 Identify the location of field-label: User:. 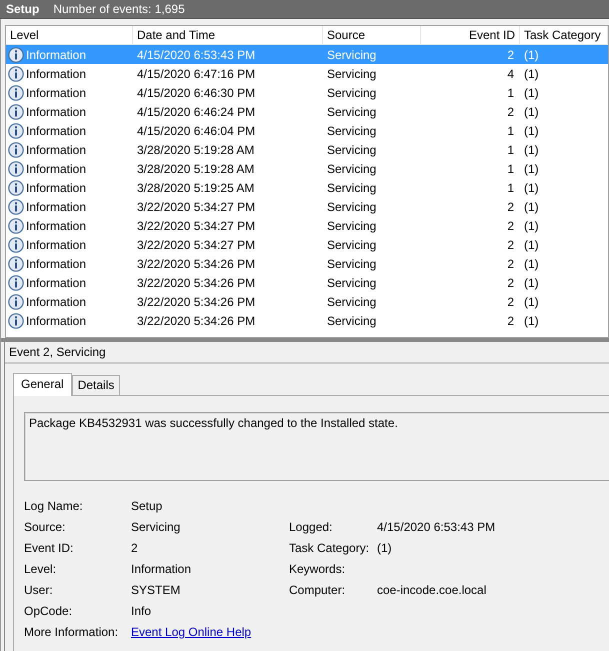
(39, 590).